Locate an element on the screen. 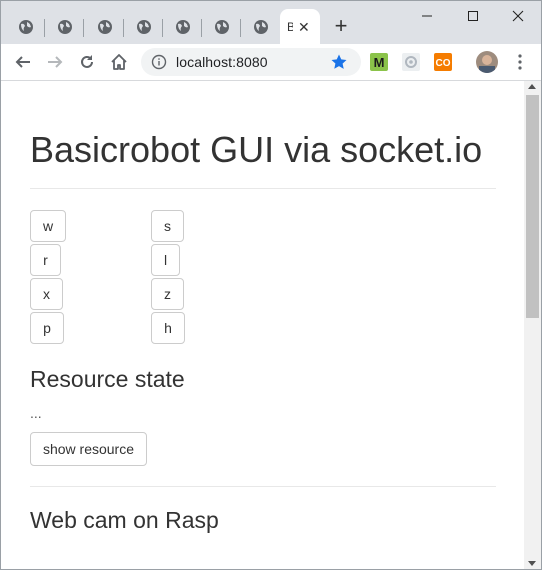  address-text: localhost:8080 is located at coordinates (222, 62).